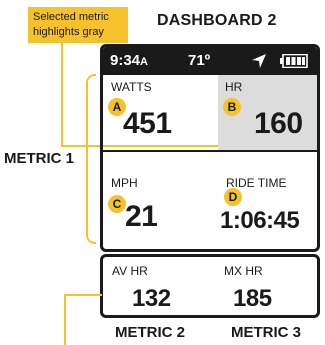 This screenshot has height=345, width=325. I want to click on metric1-bracket, so click(91, 159).